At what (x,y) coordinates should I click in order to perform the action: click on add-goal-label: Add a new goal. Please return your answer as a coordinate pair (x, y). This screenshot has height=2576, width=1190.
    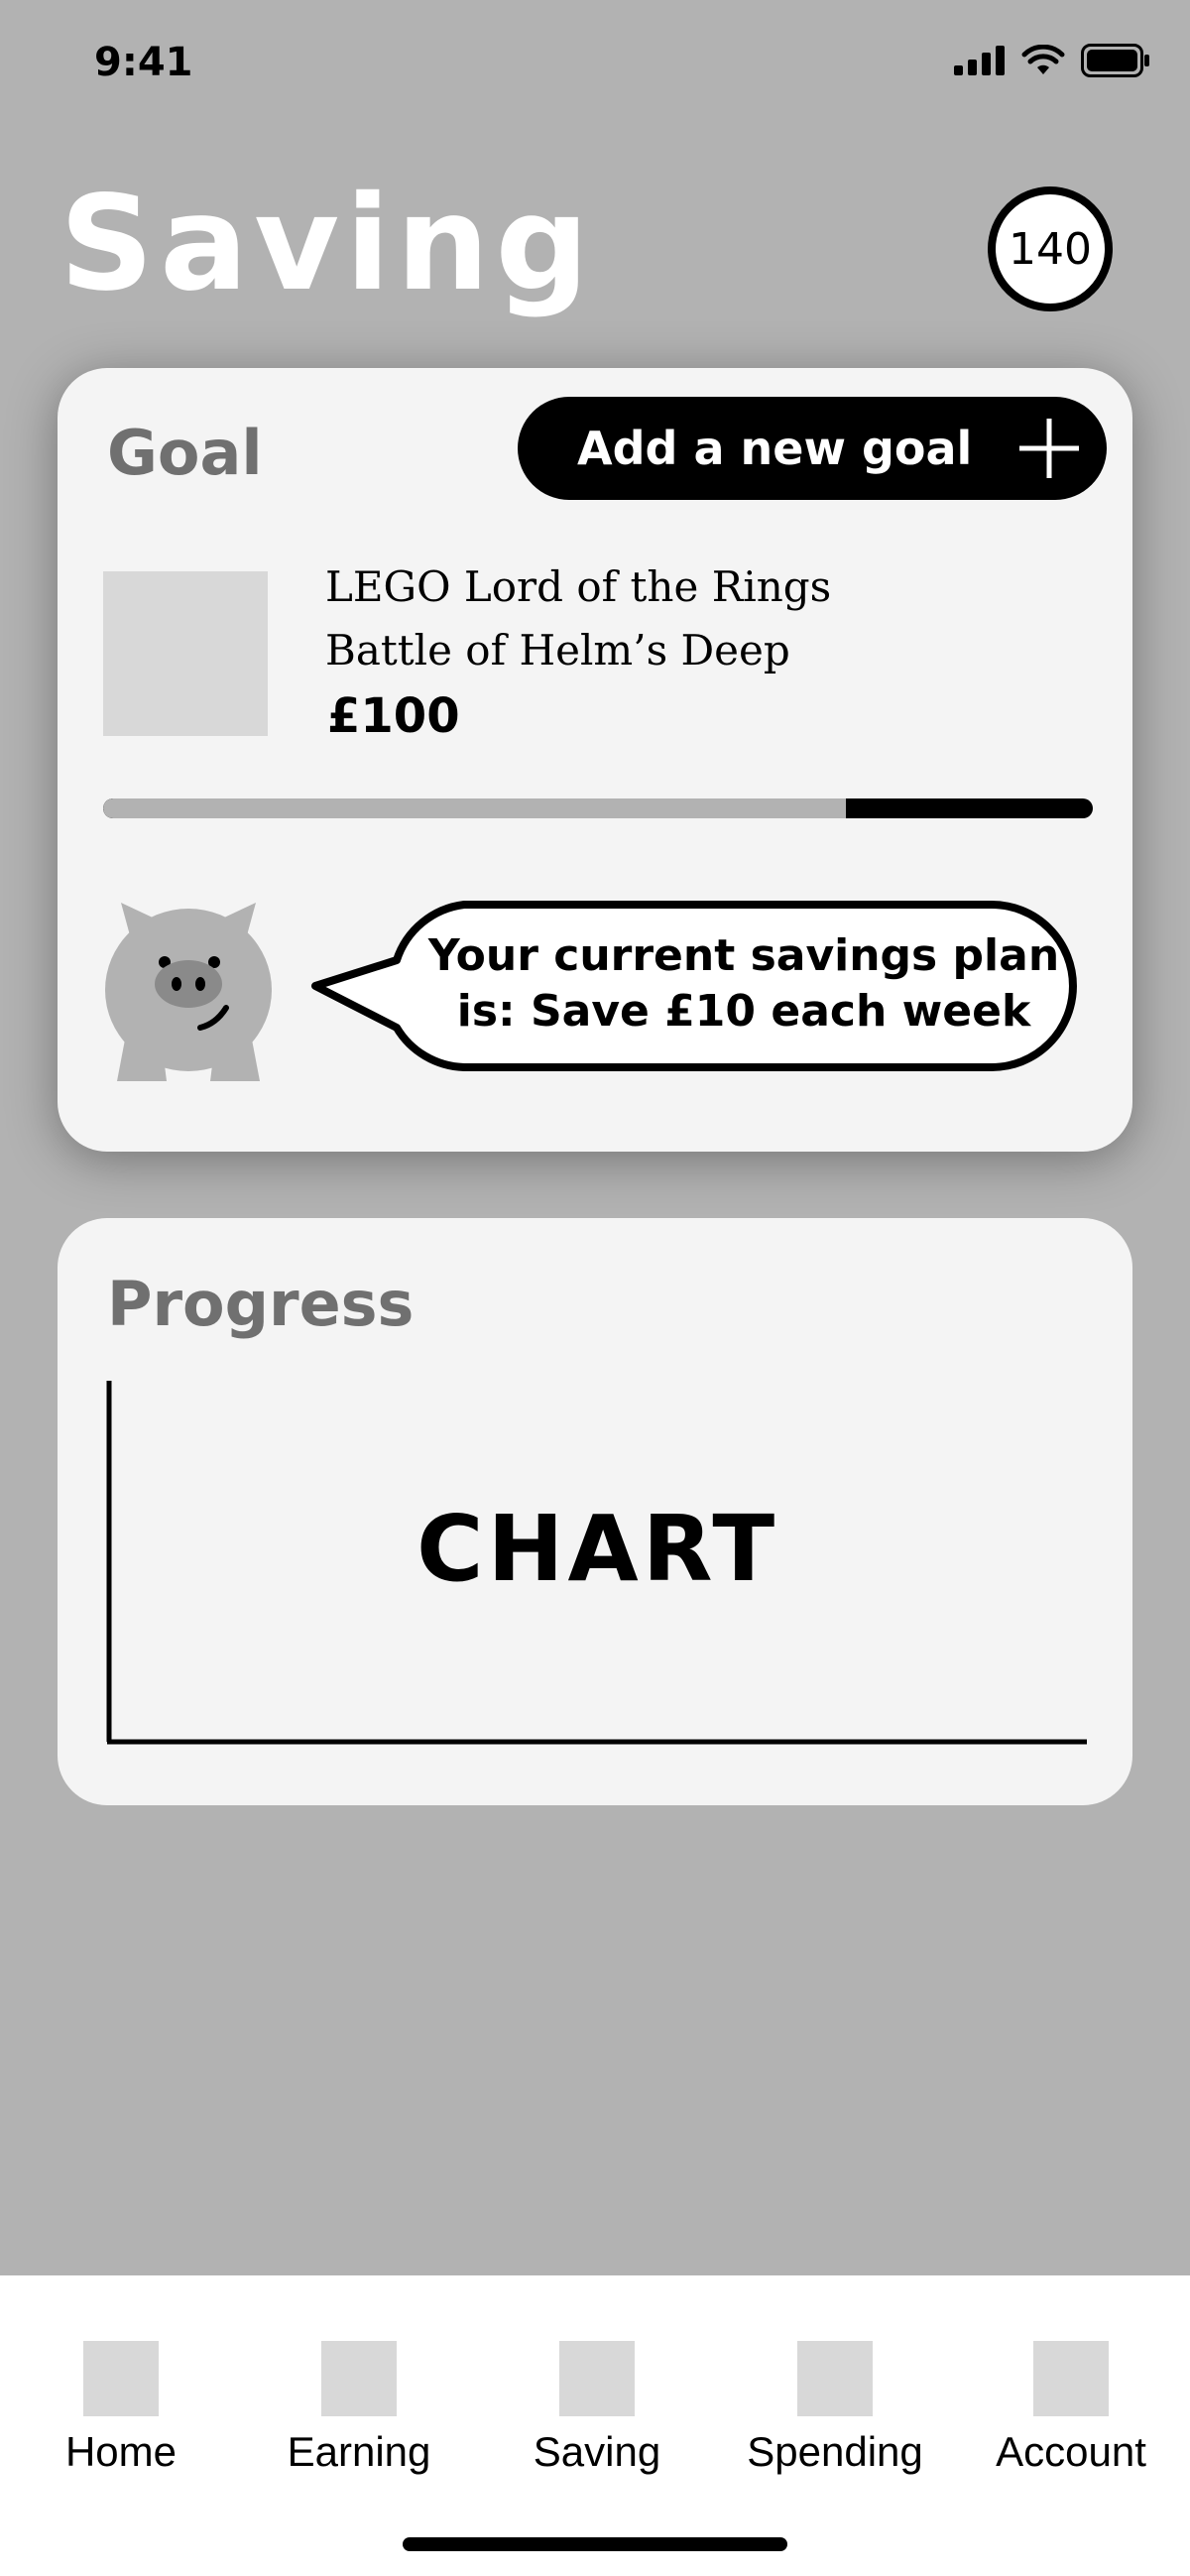
    Looking at the image, I should click on (775, 448).